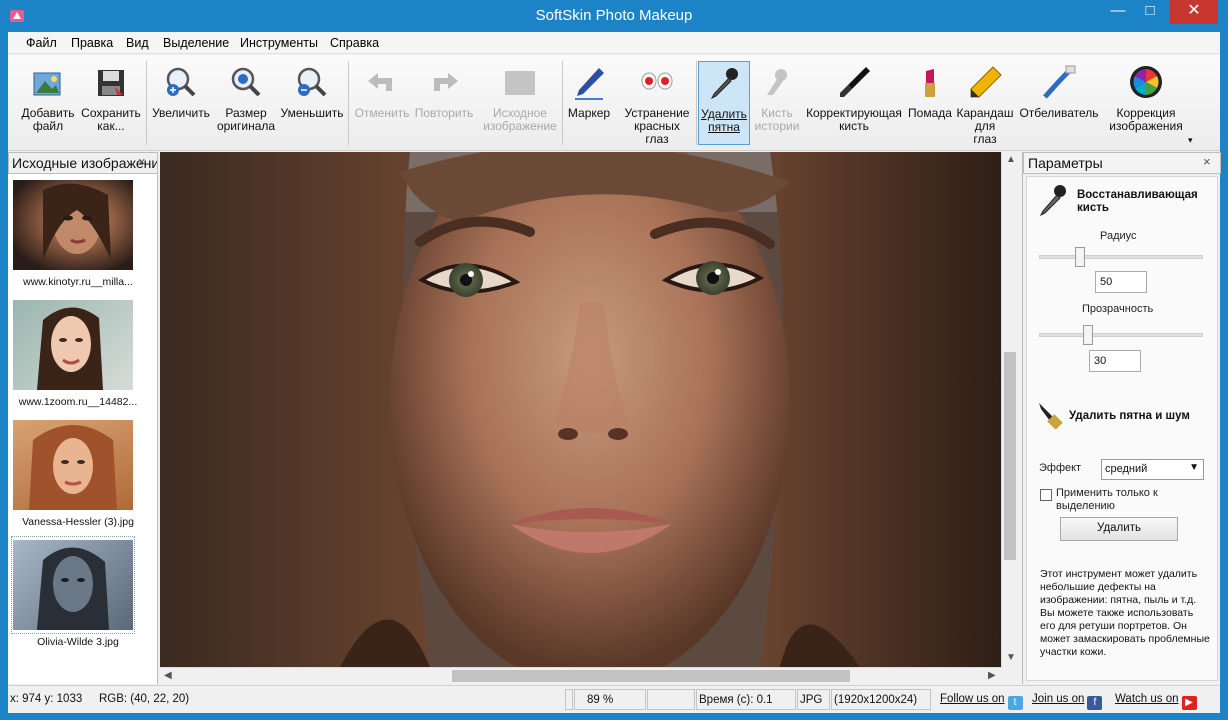 The image size is (1228, 720). Describe the element at coordinates (1067, 699) in the screenshot. I see `join-facebook-link: Join us on f` at that location.